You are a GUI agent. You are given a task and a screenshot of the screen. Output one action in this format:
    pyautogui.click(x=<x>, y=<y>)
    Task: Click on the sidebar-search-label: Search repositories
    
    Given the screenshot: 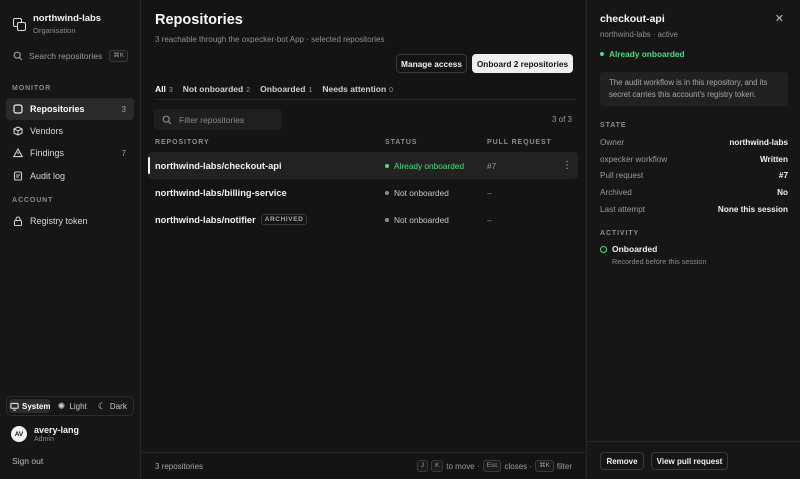 What is the action you would take?
    pyautogui.click(x=66, y=56)
    